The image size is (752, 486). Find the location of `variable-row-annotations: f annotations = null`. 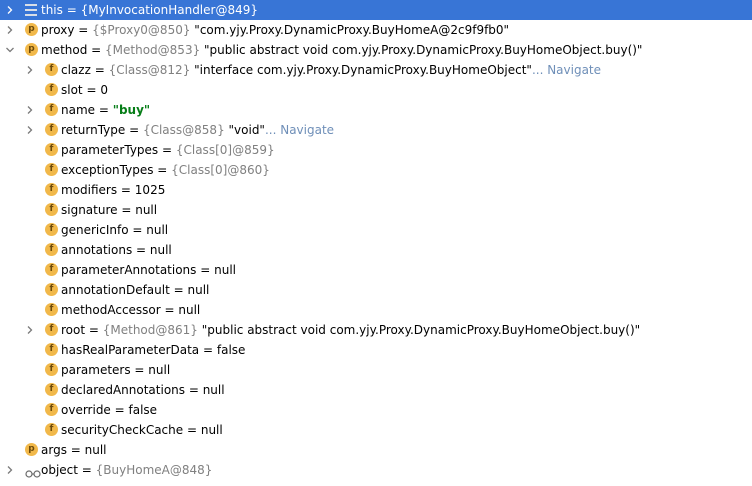

variable-row-annotations: f annotations = null is located at coordinates (376, 250).